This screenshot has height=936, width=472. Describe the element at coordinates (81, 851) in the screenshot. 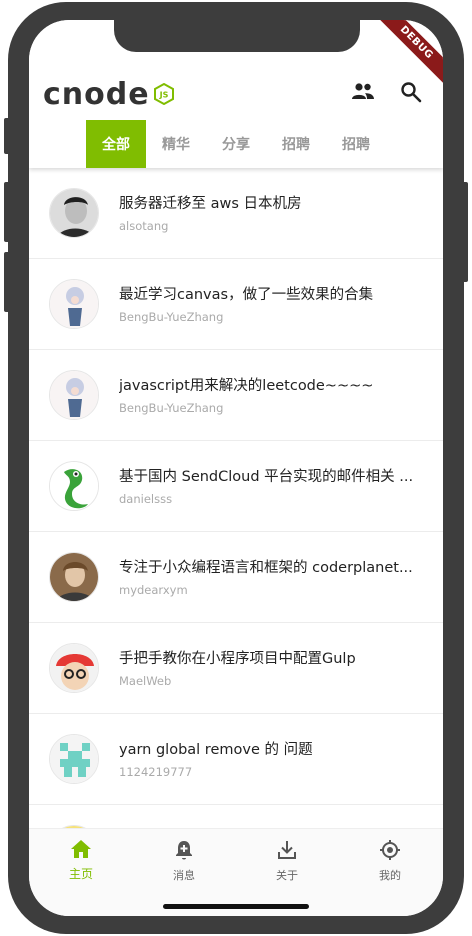

I see `home-icon` at that location.